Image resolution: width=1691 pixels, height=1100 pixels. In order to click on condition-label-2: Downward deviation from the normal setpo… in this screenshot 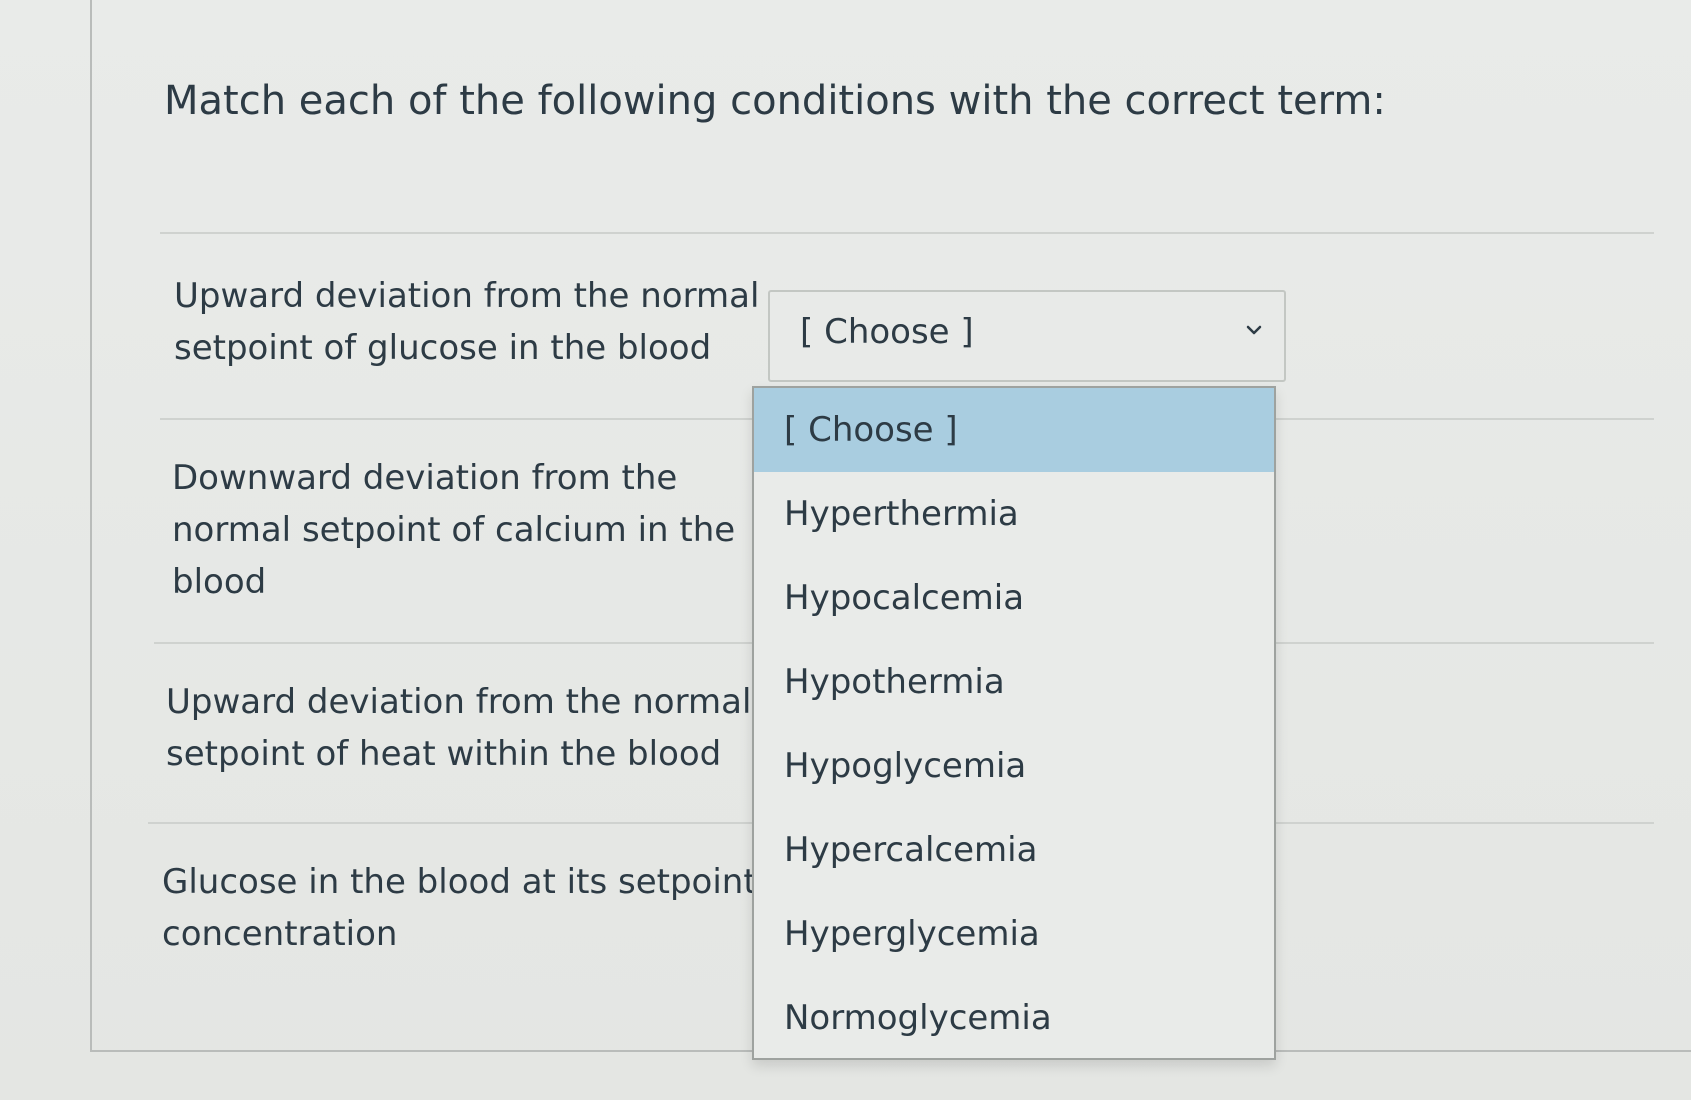, I will do `click(454, 530)`.